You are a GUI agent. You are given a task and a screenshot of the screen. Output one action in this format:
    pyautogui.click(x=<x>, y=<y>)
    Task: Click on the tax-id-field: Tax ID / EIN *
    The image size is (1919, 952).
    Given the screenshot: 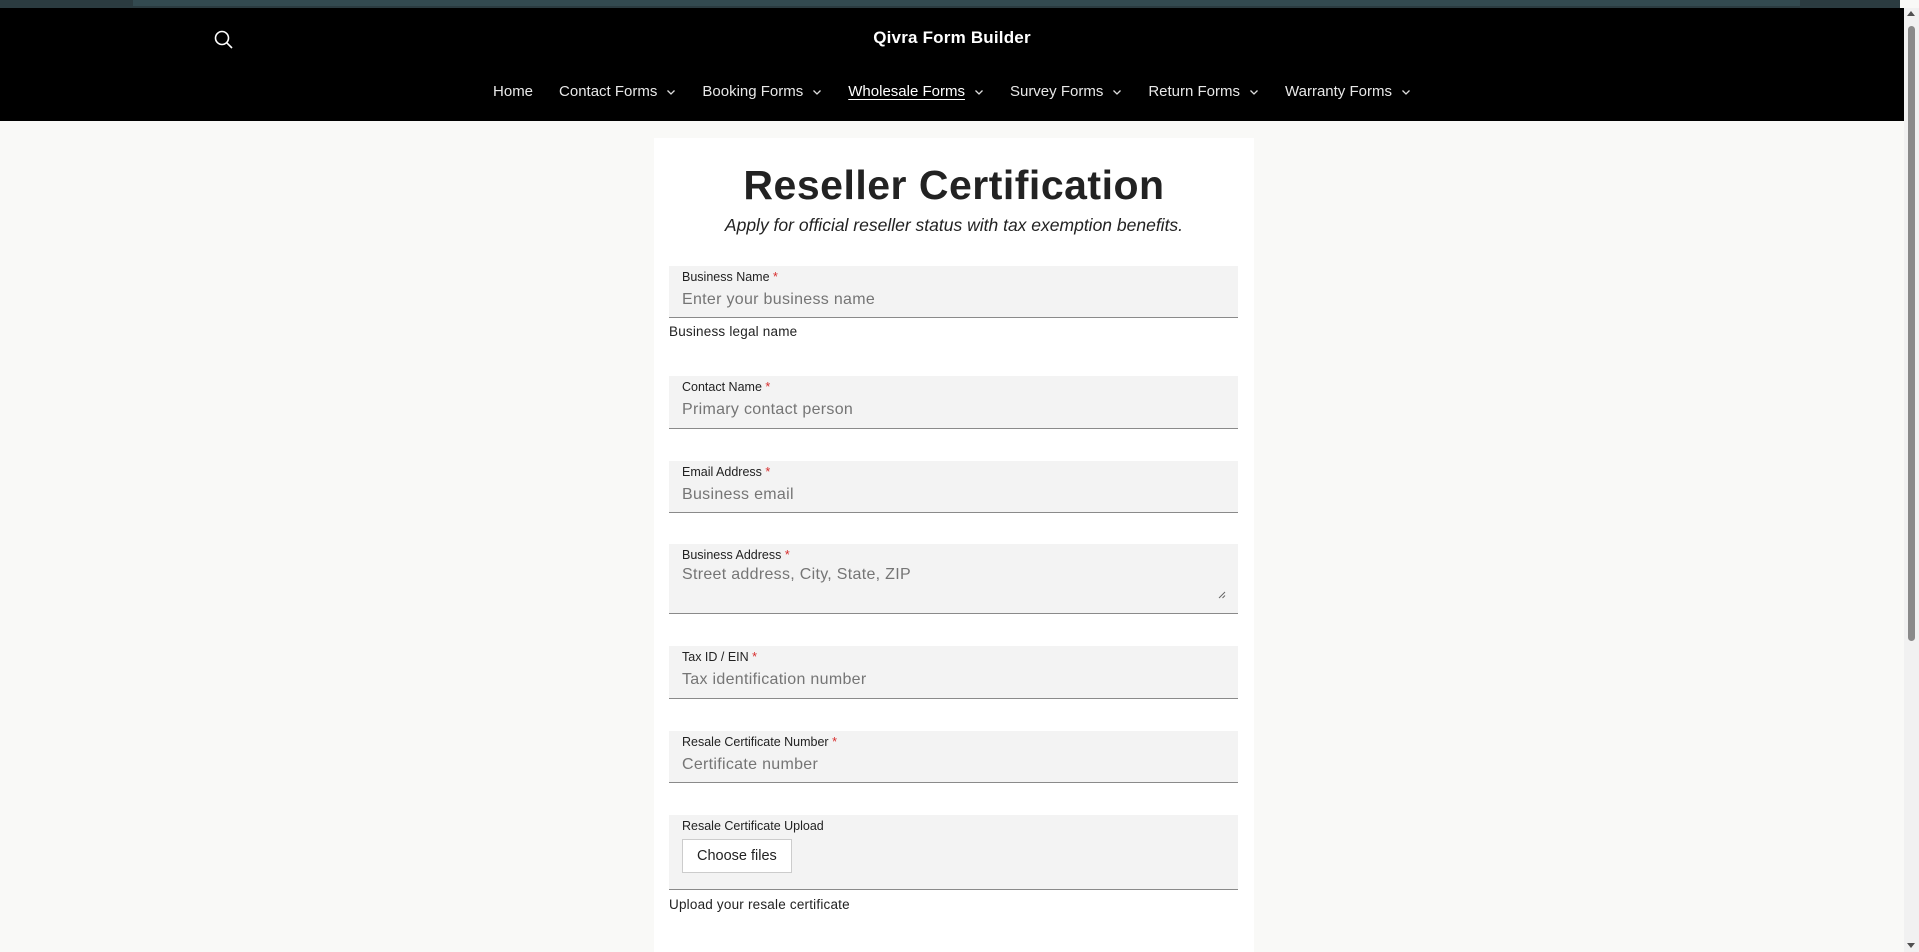 What is the action you would take?
    pyautogui.click(x=953, y=672)
    